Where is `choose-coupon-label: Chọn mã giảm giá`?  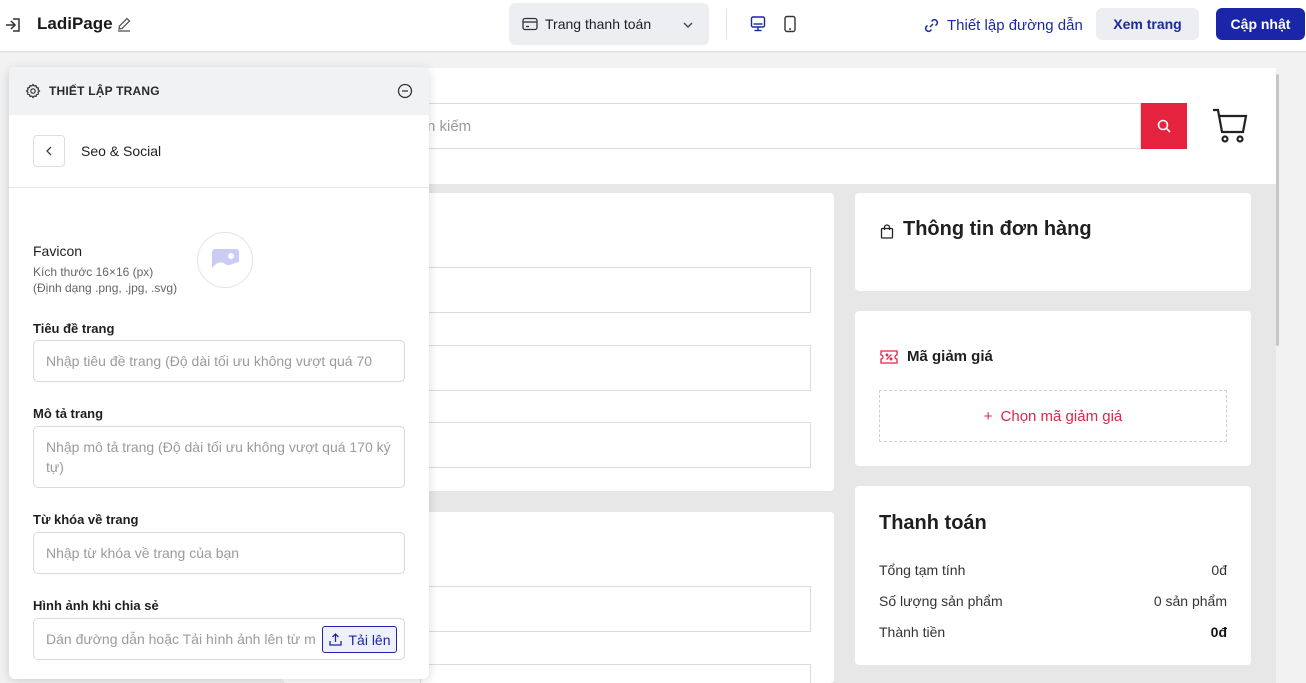 choose-coupon-label: Chọn mã giảm giá is located at coordinates (1061, 416).